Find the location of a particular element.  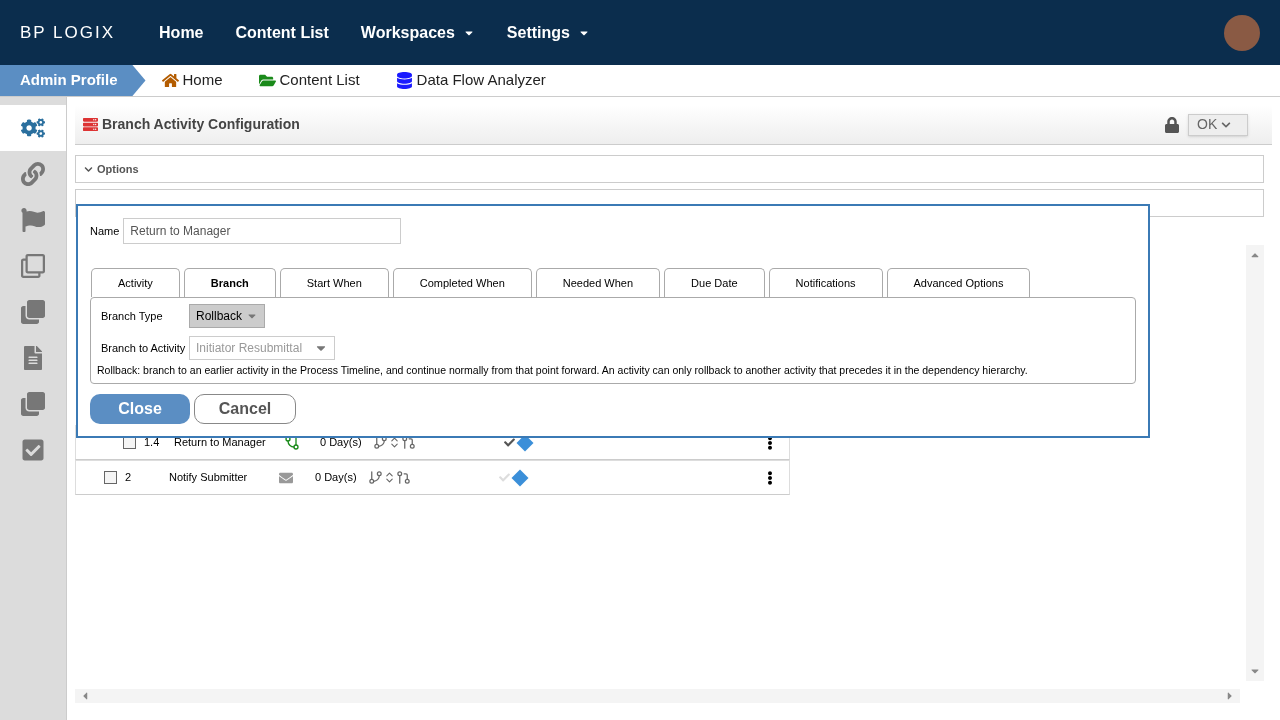

nav-link: Workspaces is located at coordinates (417, 32).